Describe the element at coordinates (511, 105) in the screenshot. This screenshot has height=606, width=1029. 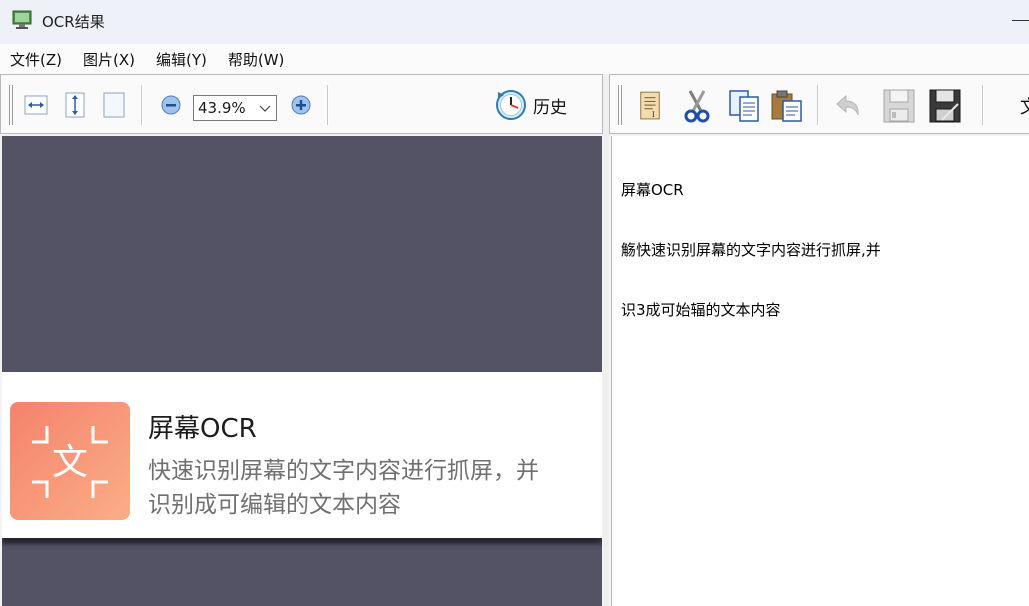
I see `history-clock-icon` at that location.